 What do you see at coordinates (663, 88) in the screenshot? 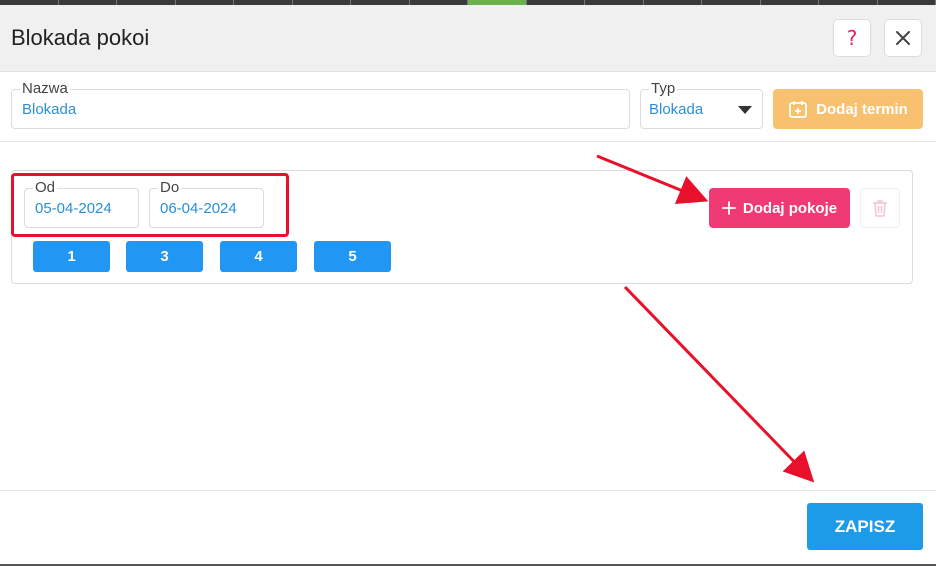
I see `type-label: Typ` at bounding box center [663, 88].